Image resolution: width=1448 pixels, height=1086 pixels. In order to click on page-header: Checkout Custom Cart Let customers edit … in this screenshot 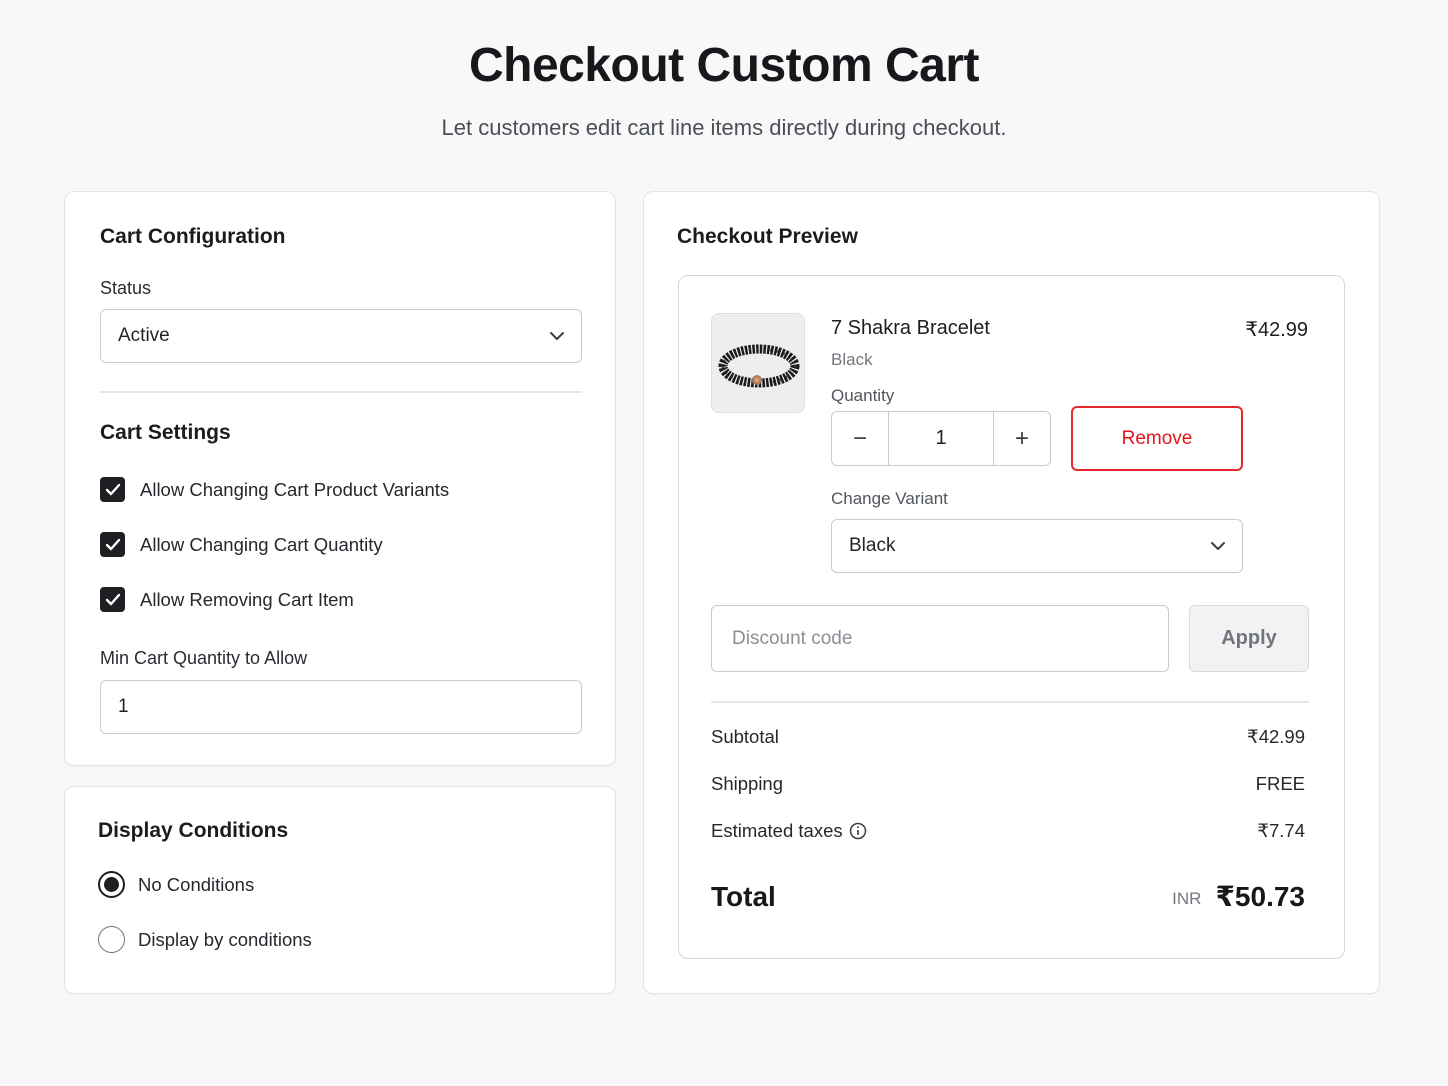, I will do `click(724, 89)`.